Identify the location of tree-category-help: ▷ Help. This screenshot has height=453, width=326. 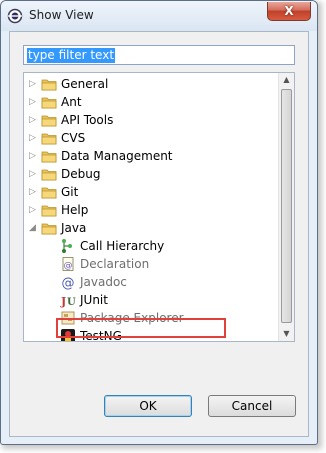
(151, 210).